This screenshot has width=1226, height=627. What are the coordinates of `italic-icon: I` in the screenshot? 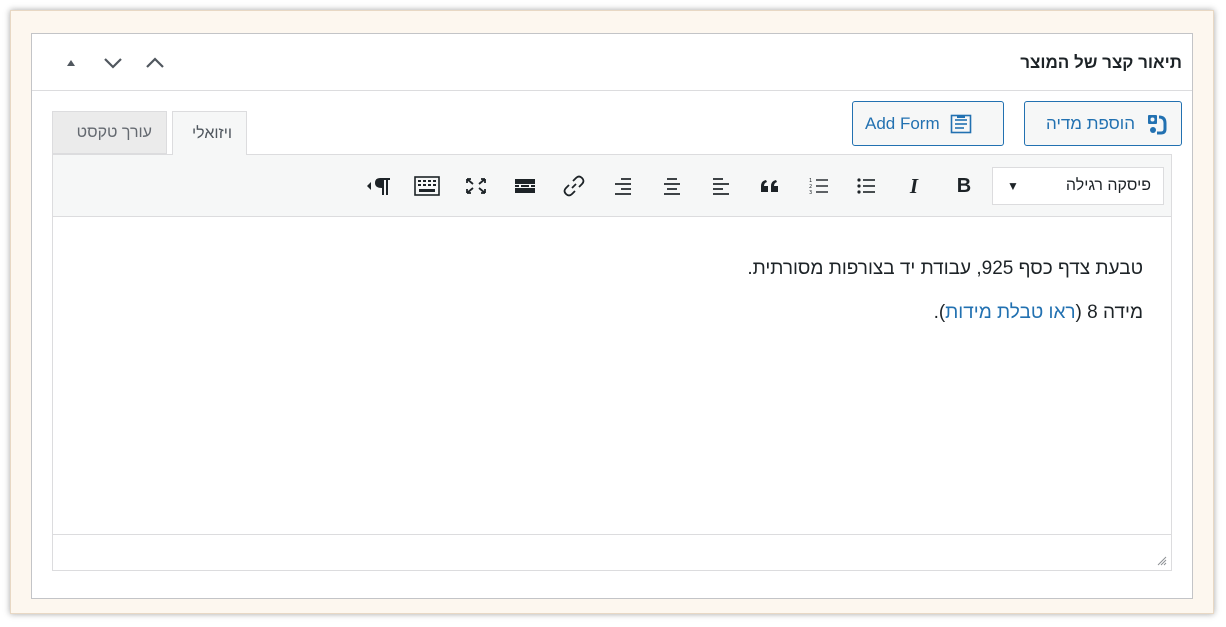 It's located at (914, 185).